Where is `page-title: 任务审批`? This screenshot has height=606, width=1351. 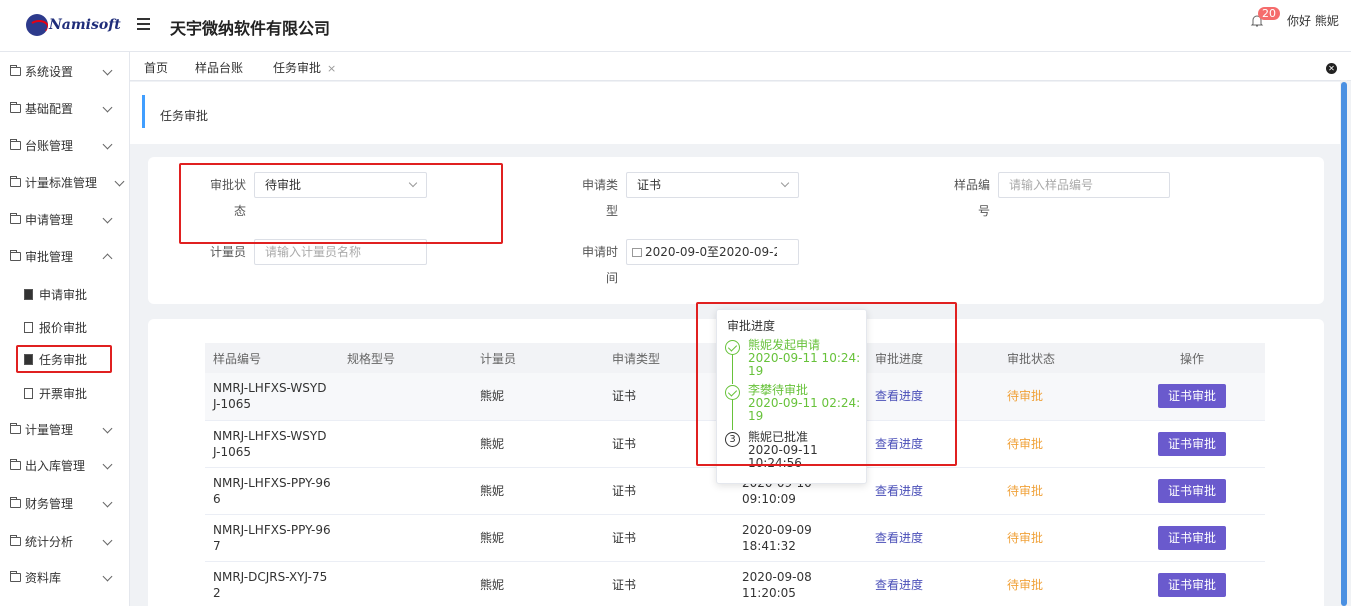 page-title: 任务审批 is located at coordinates (184, 116).